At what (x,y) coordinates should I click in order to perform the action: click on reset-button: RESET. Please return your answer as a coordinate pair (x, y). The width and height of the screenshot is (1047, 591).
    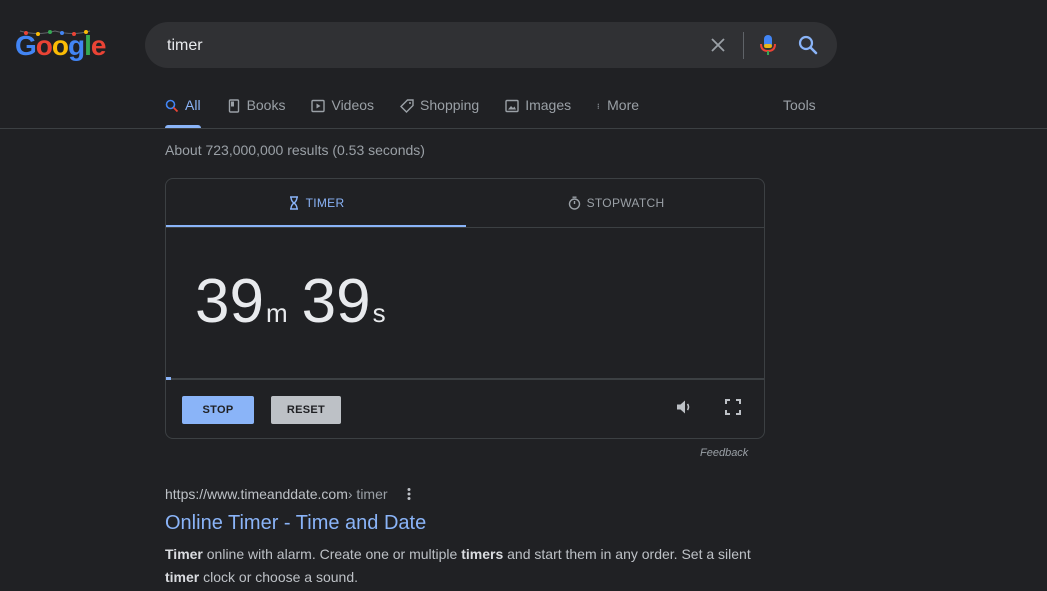
    Looking at the image, I should click on (306, 410).